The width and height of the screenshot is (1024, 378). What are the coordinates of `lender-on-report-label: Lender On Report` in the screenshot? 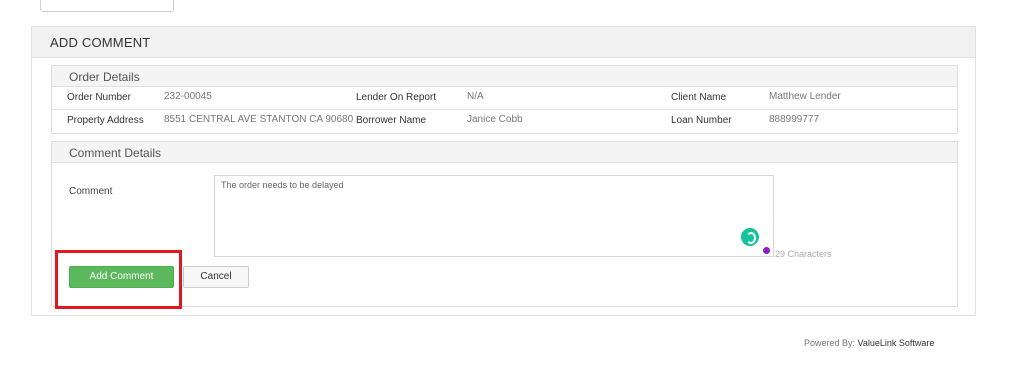 It's located at (396, 97).